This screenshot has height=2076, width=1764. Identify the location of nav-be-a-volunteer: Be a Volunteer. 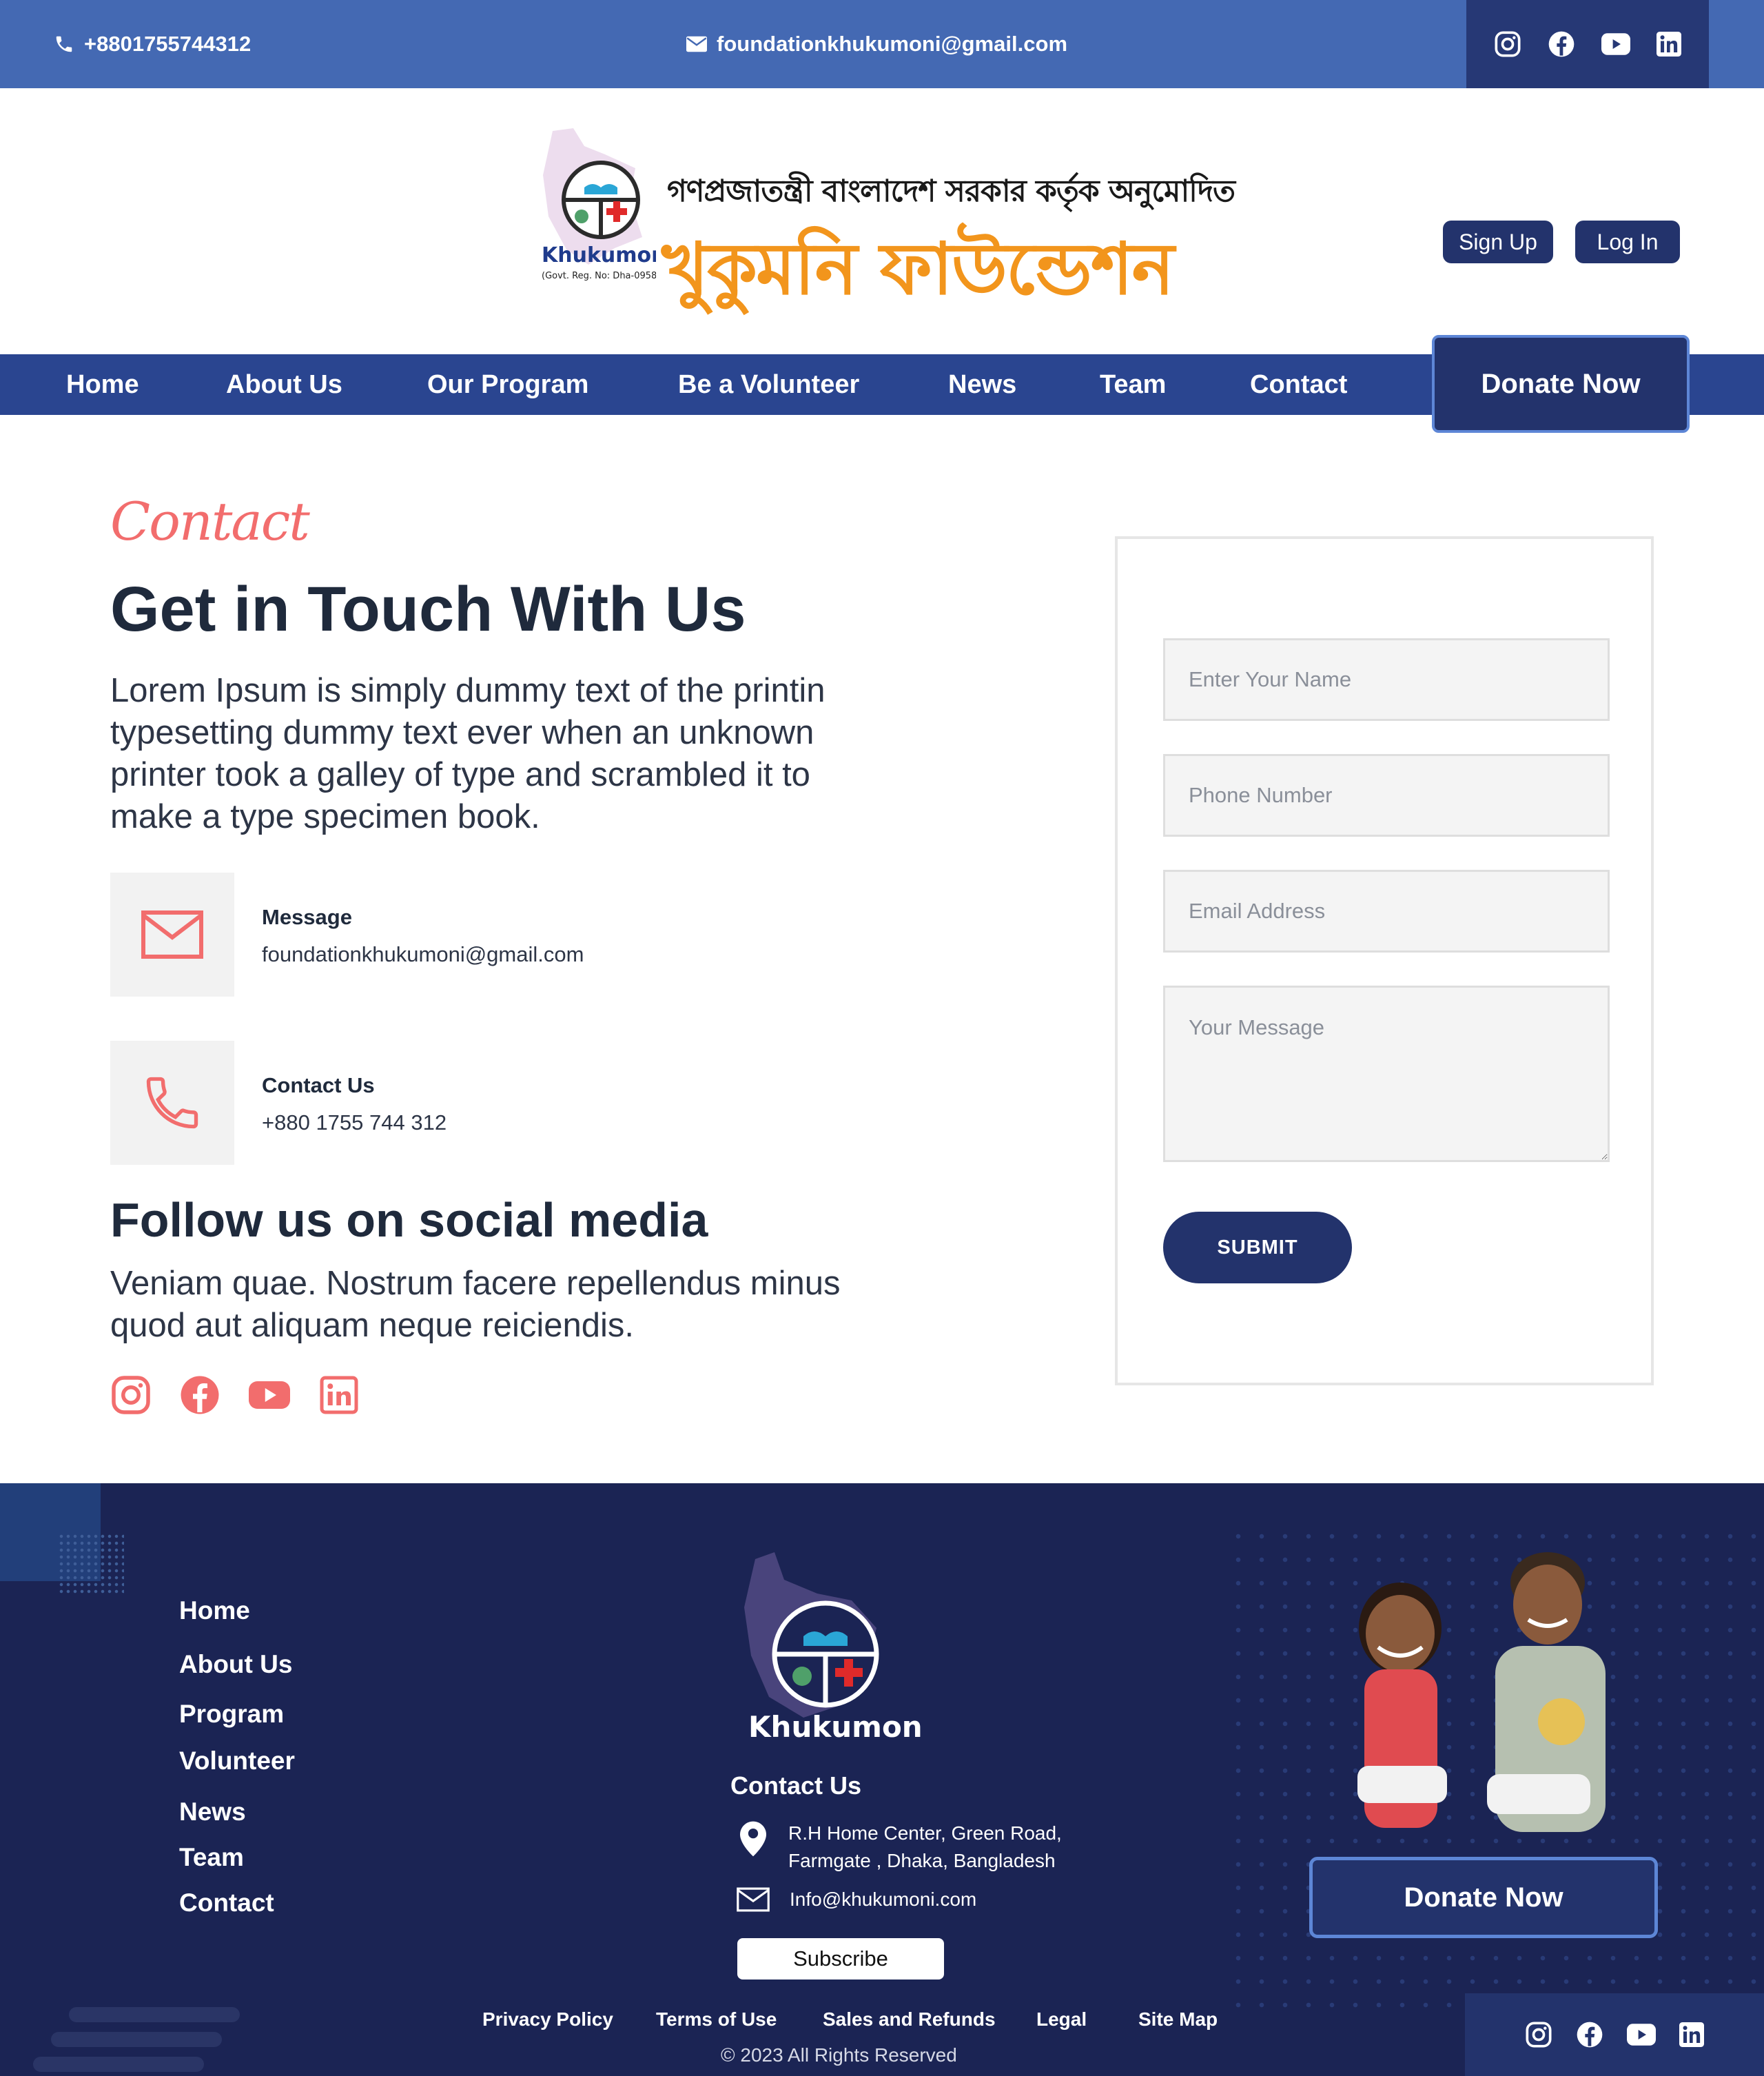
(768, 385).